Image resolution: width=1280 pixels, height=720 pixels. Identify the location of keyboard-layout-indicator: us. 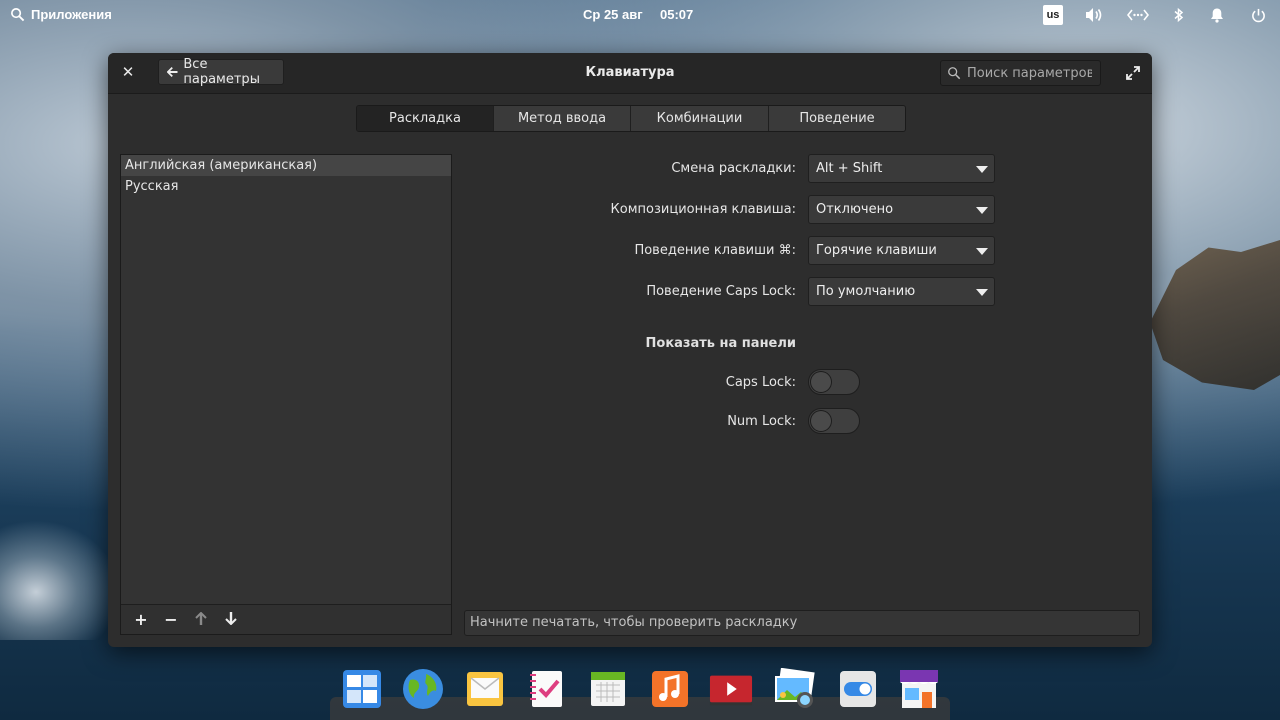
(1053, 15).